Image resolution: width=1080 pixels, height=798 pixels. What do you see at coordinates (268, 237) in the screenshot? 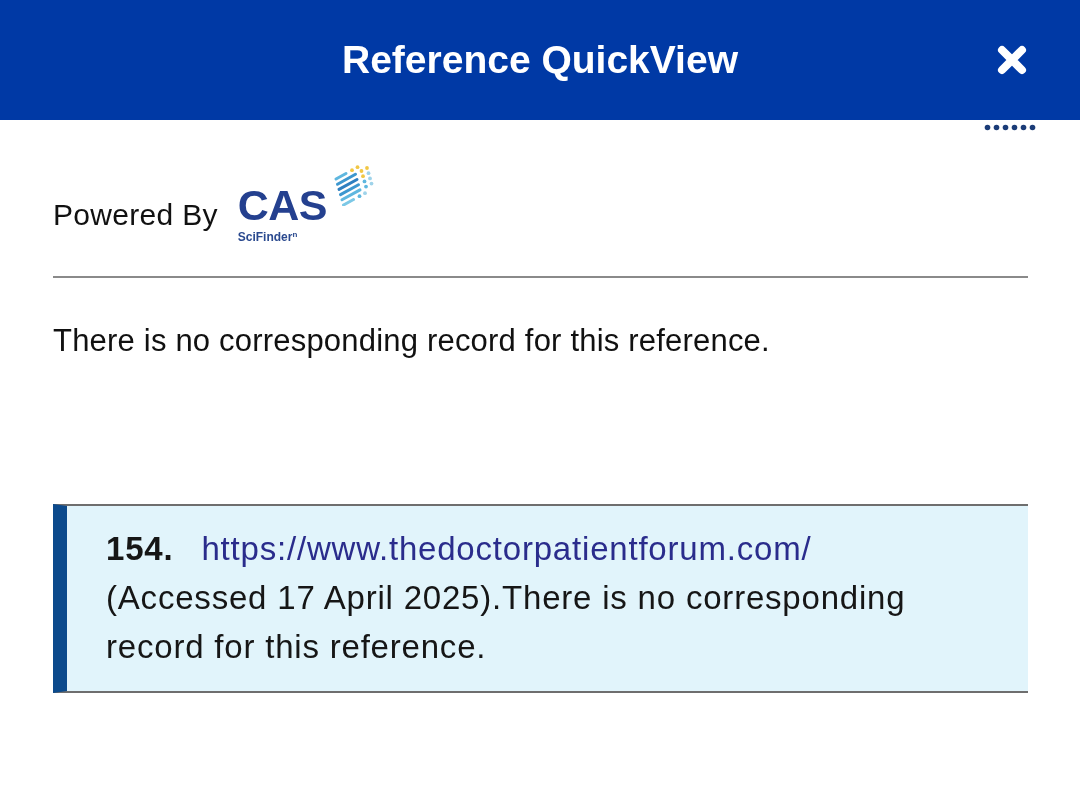
I see `logo-product-name: SciFinder$^{n}$` at bounding box center [268, 237].